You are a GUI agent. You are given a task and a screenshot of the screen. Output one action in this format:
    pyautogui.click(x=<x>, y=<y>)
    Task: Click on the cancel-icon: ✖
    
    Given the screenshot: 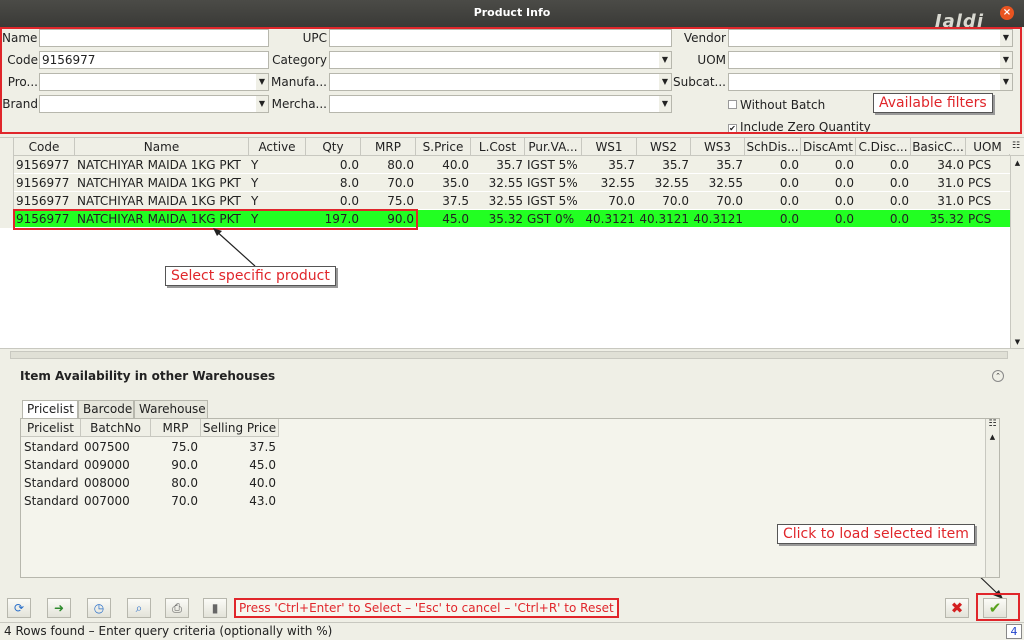 What is the action you would take?
    pyautogui.click(x=957, y=608)
    